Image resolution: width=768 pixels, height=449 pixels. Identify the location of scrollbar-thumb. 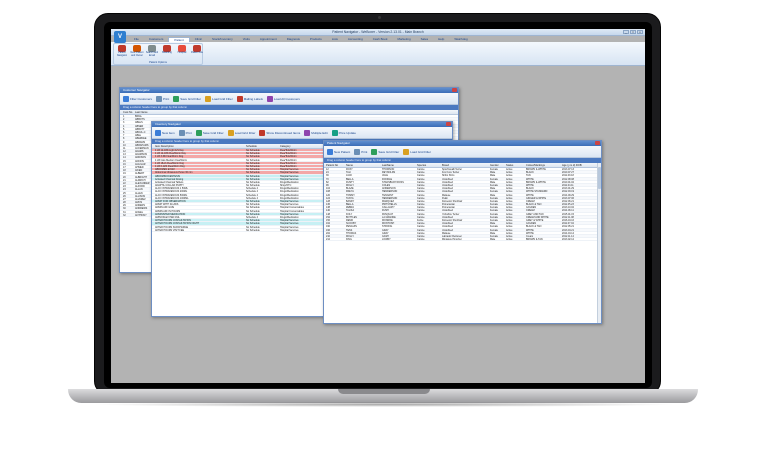
(599, 178).